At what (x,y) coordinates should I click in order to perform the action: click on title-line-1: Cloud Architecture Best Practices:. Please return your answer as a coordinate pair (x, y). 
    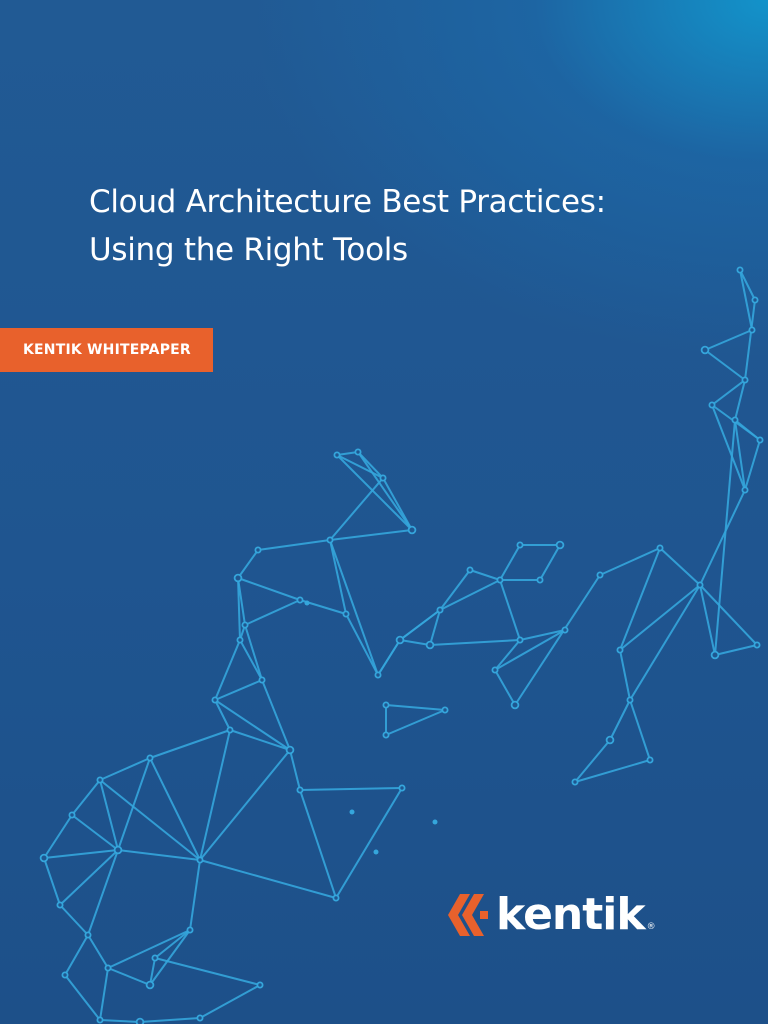
    Looking at the image, I should click on (347, 202).